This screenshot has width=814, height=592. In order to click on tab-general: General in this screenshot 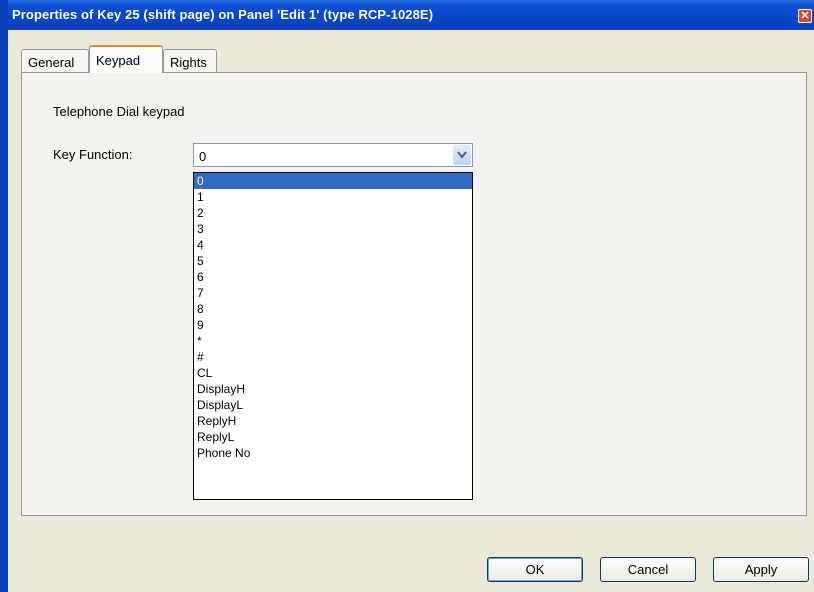, I will do `click(55, 60)`.